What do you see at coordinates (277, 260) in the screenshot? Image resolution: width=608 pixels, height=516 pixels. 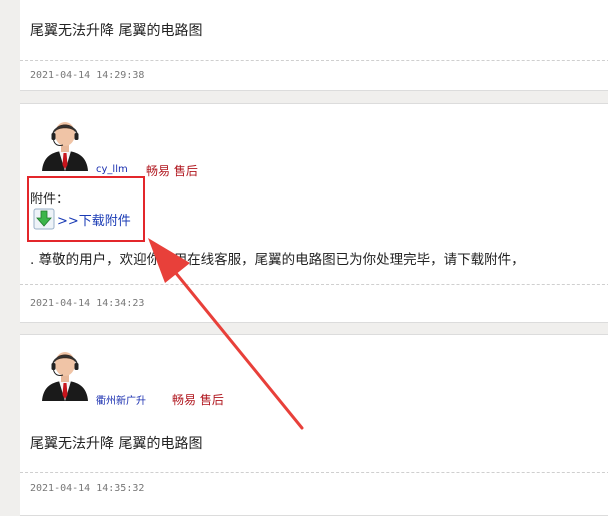 I see `post-message: . 尊敬的用户，欢迎你使用在线客服，尾翼的电路图已为你处理完毕，请下载附件，` at bounding box center [277, 260].